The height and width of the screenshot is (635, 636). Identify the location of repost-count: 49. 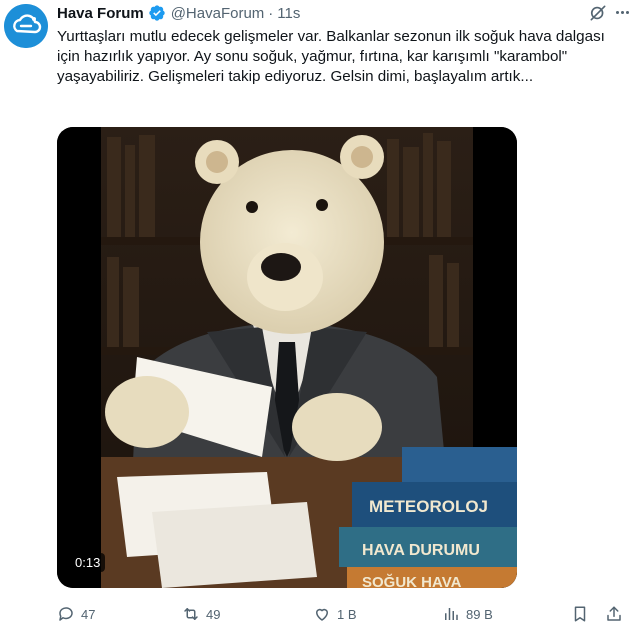
(213, 614).